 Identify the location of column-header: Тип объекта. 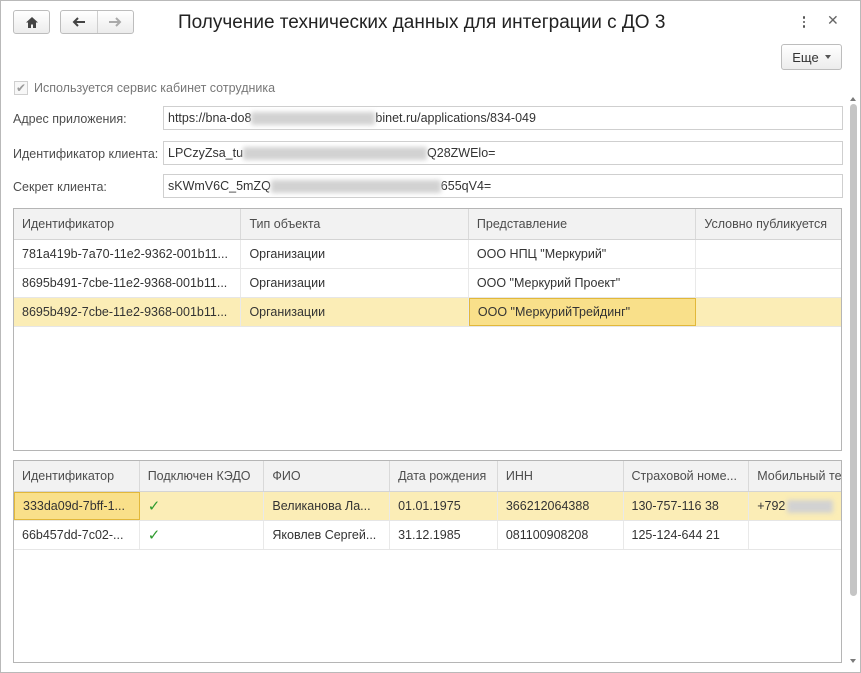
(355, 224).